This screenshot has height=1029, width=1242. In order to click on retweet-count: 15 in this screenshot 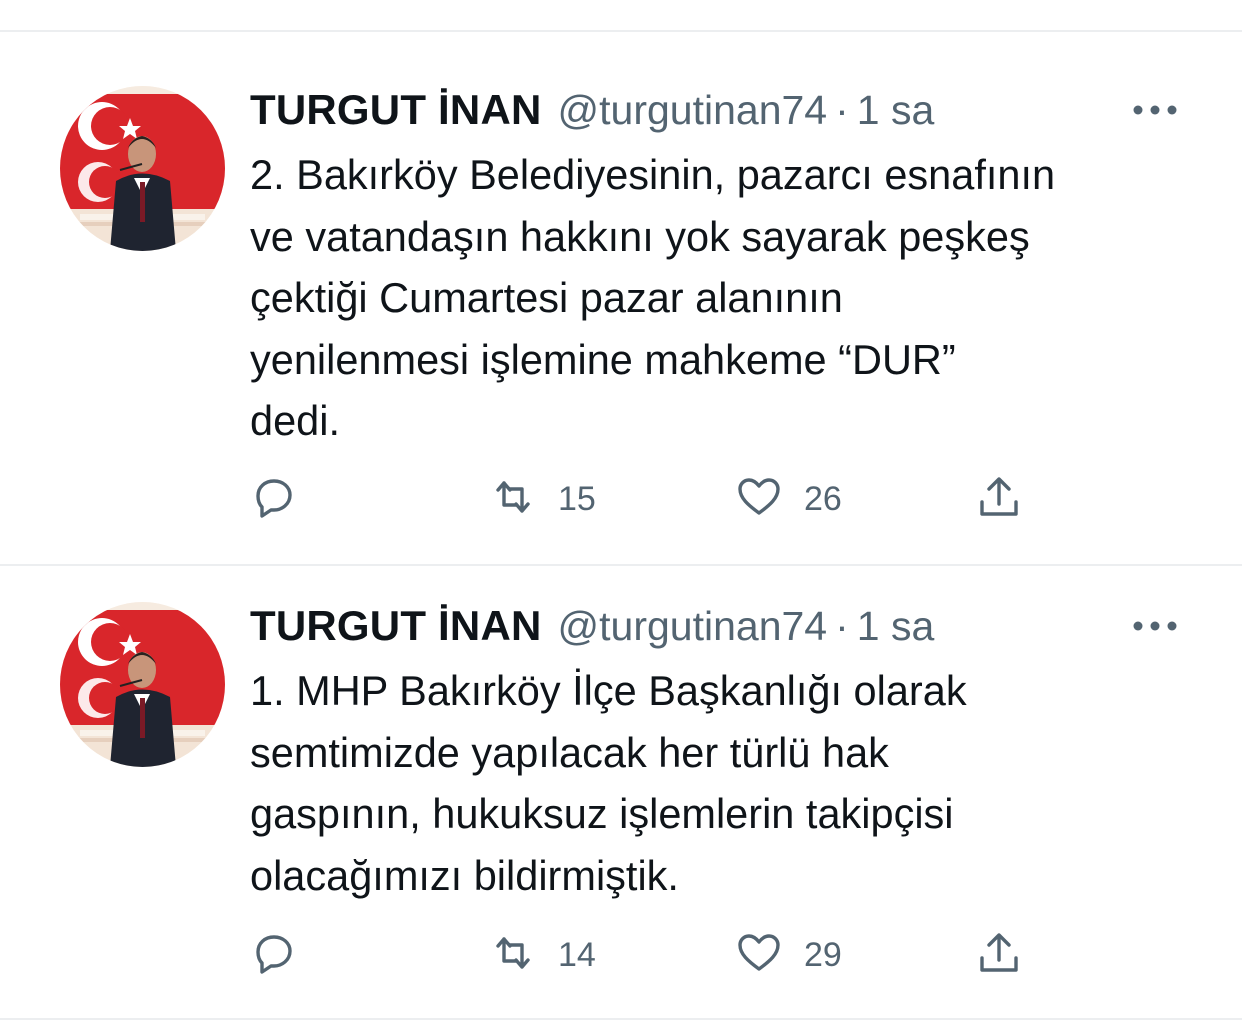, I will do `click(577, 498)`.